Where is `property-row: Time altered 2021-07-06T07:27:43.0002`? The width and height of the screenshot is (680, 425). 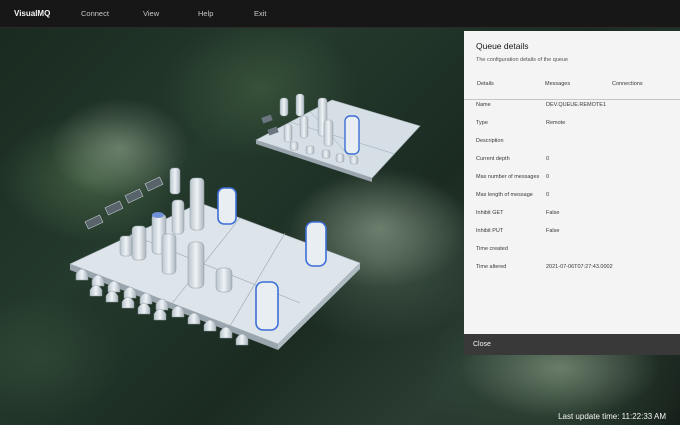 property-row: Time altered 2021-07-06T07:27:43.0002 is located at coordinates (572, 273).